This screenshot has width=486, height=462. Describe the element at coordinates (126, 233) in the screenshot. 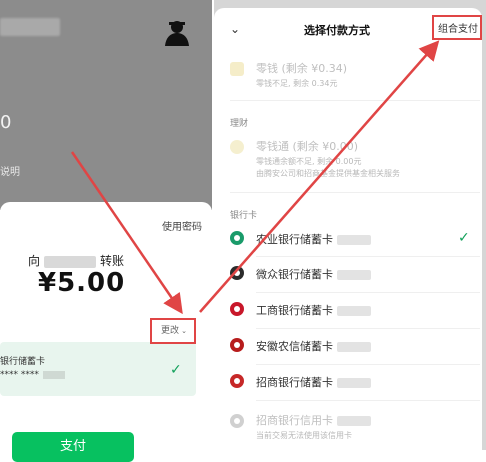

I see `arrow-to-change` at that location.